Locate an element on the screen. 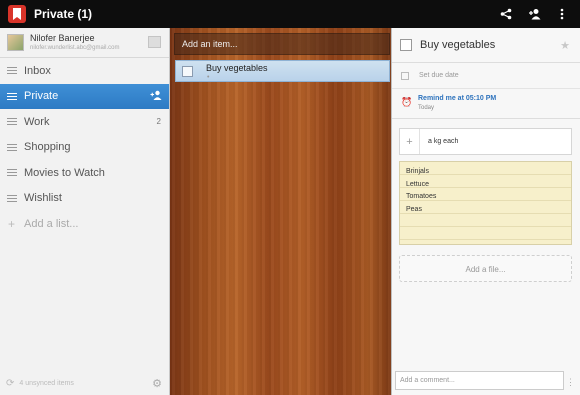  sidebar-item-private: Private is located at coordinates (84, 96).